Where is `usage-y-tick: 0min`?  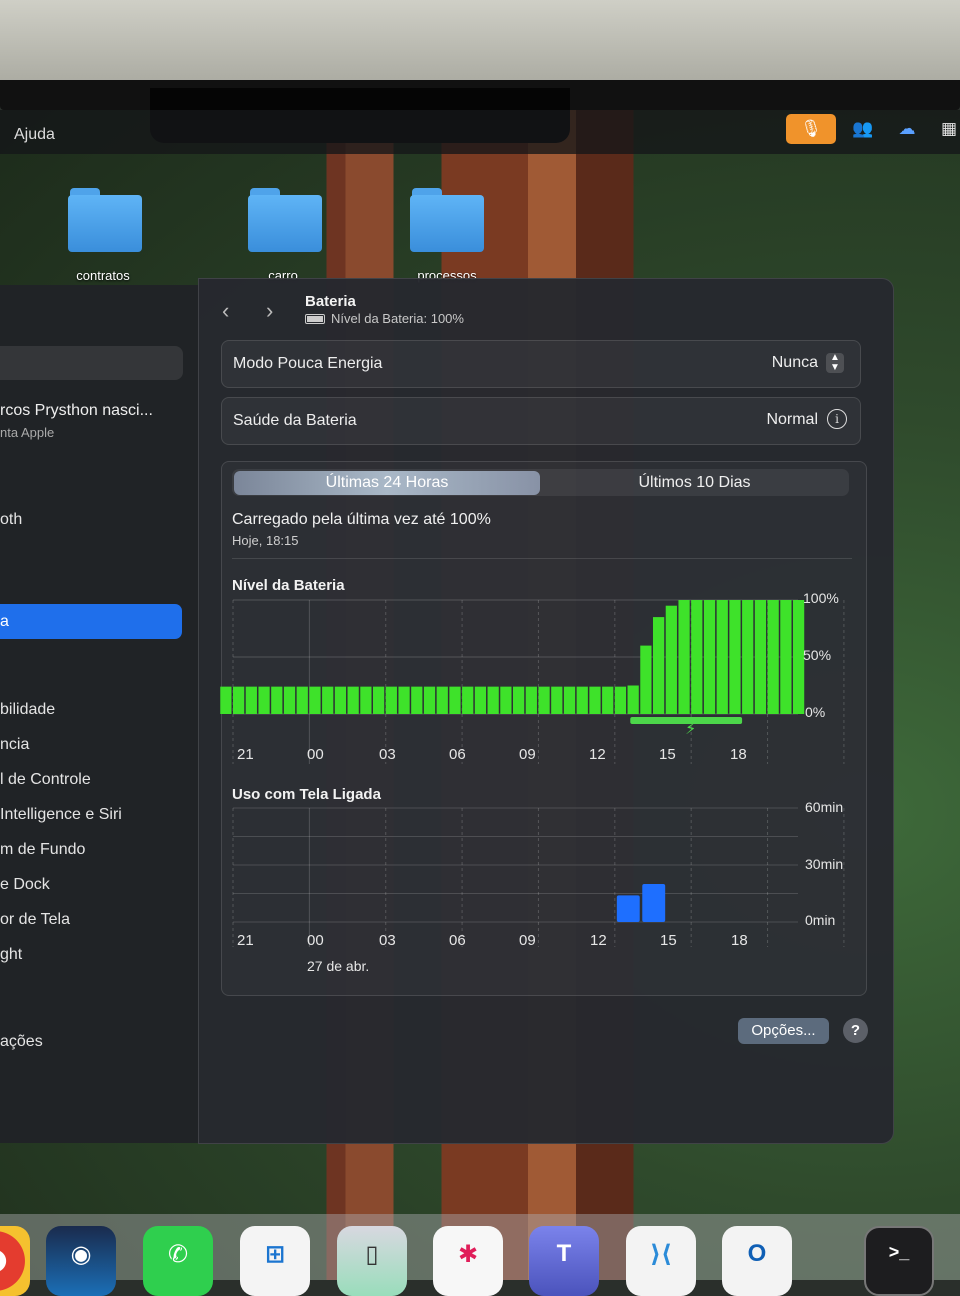 usage-y-tick: 0min is located at coordinates (820, 920).